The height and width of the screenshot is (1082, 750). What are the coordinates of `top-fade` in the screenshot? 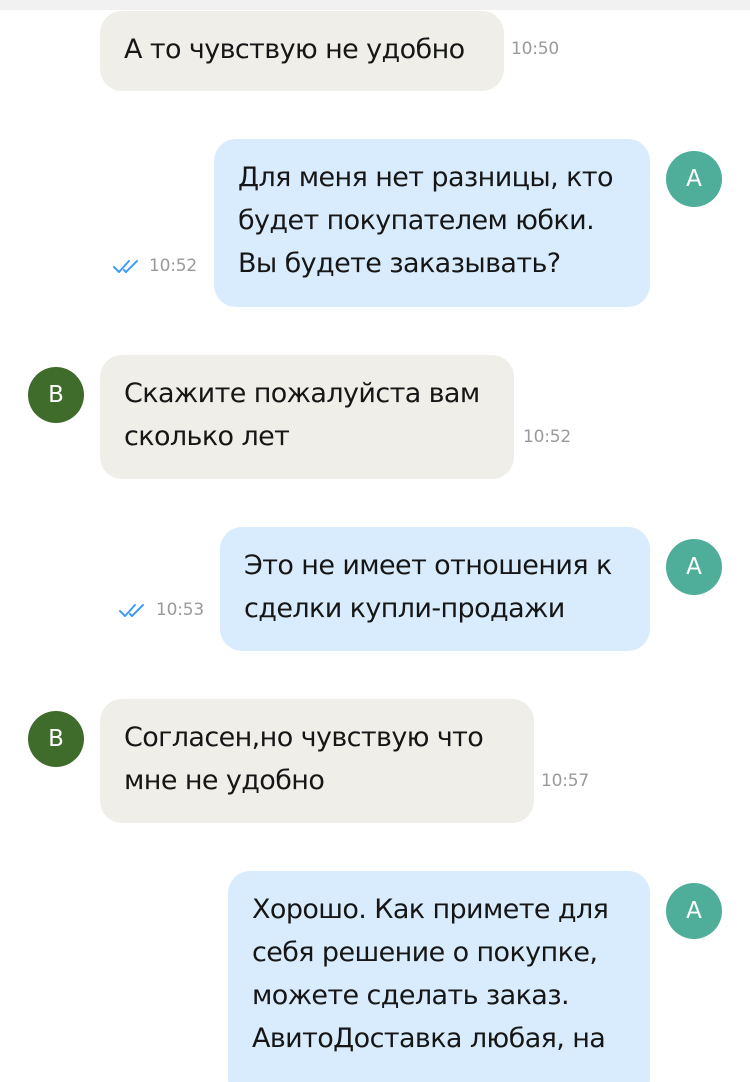 It's located at (375, 5).